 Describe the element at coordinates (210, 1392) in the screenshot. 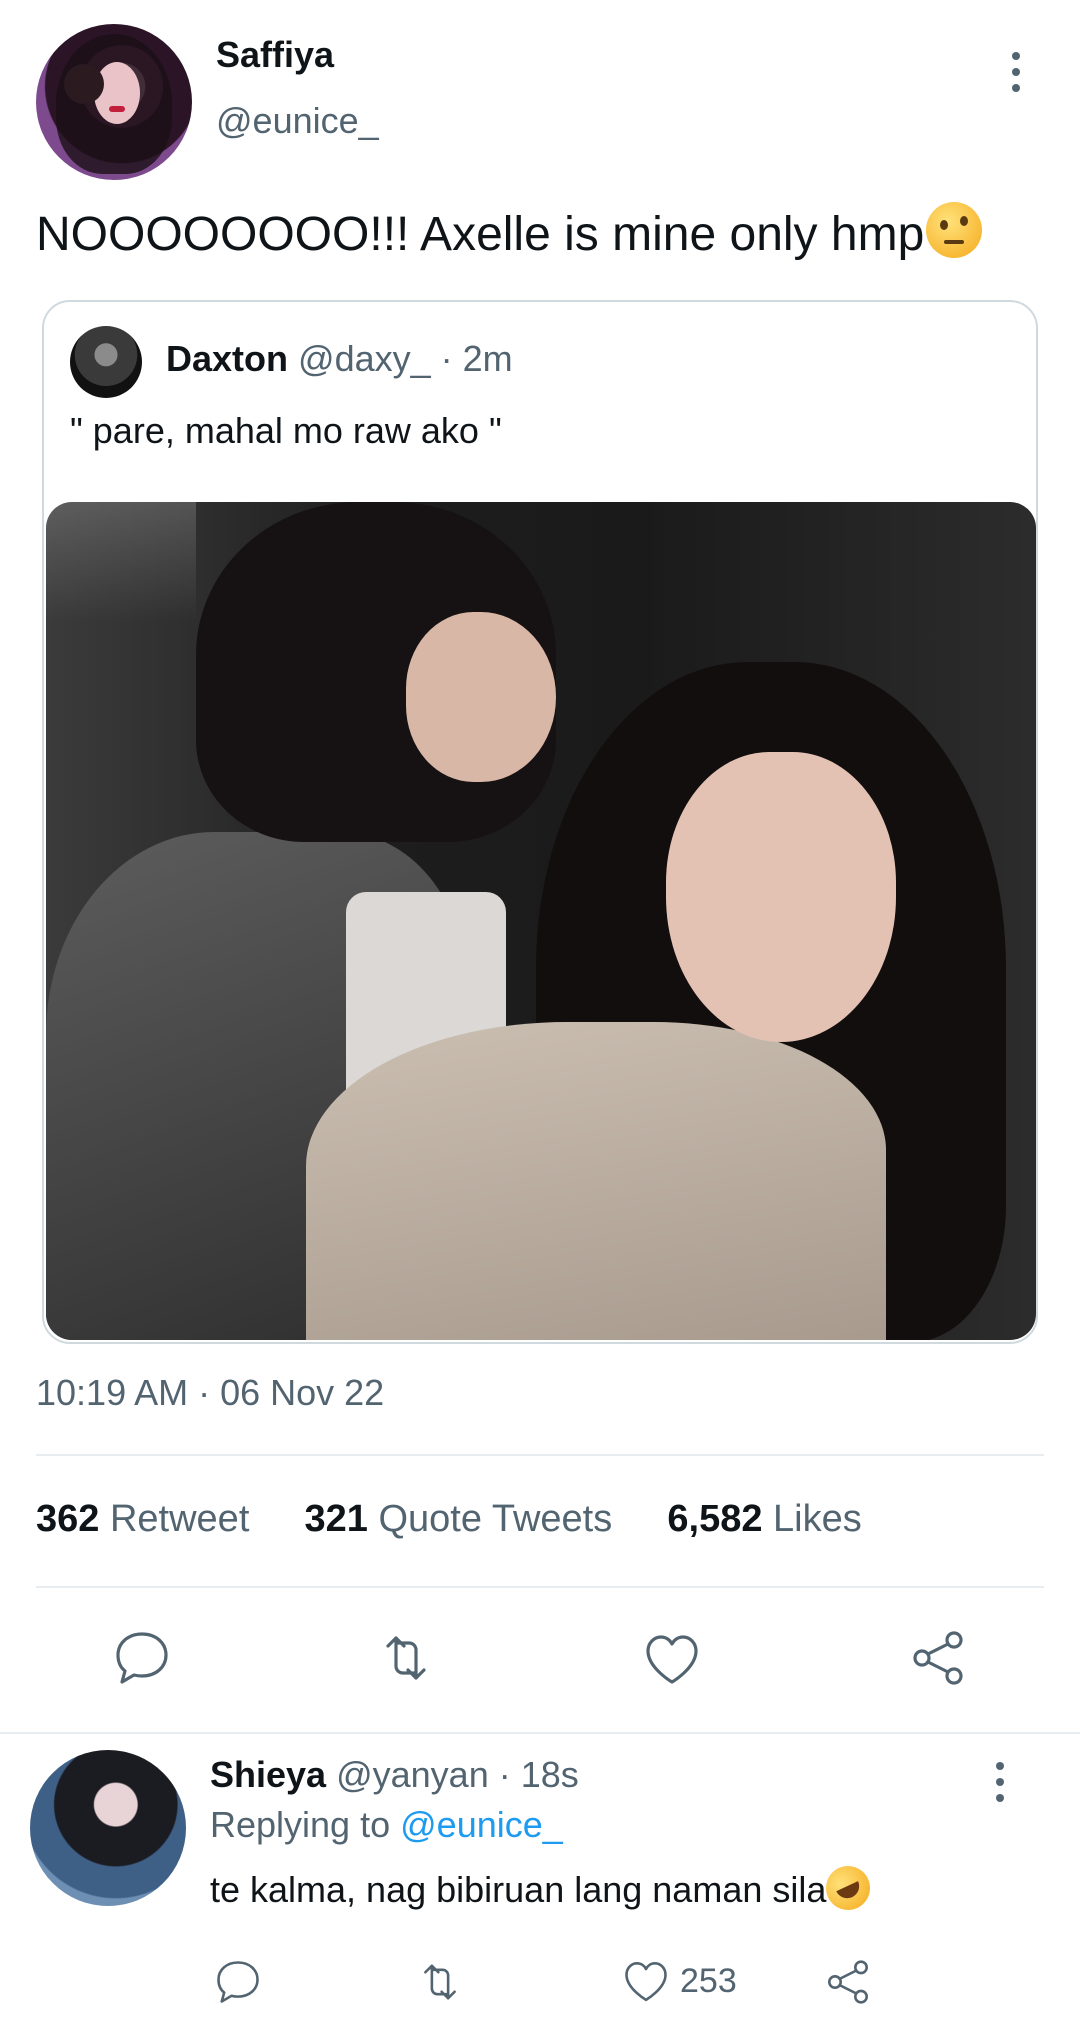

I see `tweet-timestamp: 10:19 AM · 06 Nov 22` at that location.